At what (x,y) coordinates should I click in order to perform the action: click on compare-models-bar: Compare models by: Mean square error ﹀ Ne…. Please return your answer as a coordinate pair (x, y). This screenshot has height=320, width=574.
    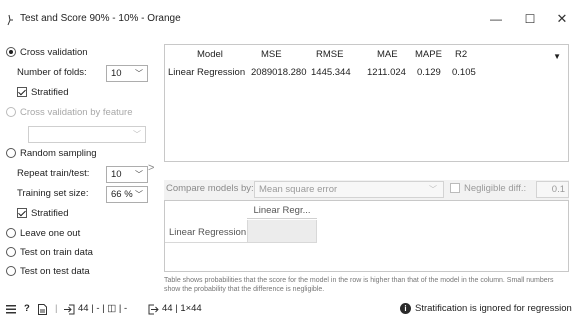
    Looking at the image, I should click on (366, 190).